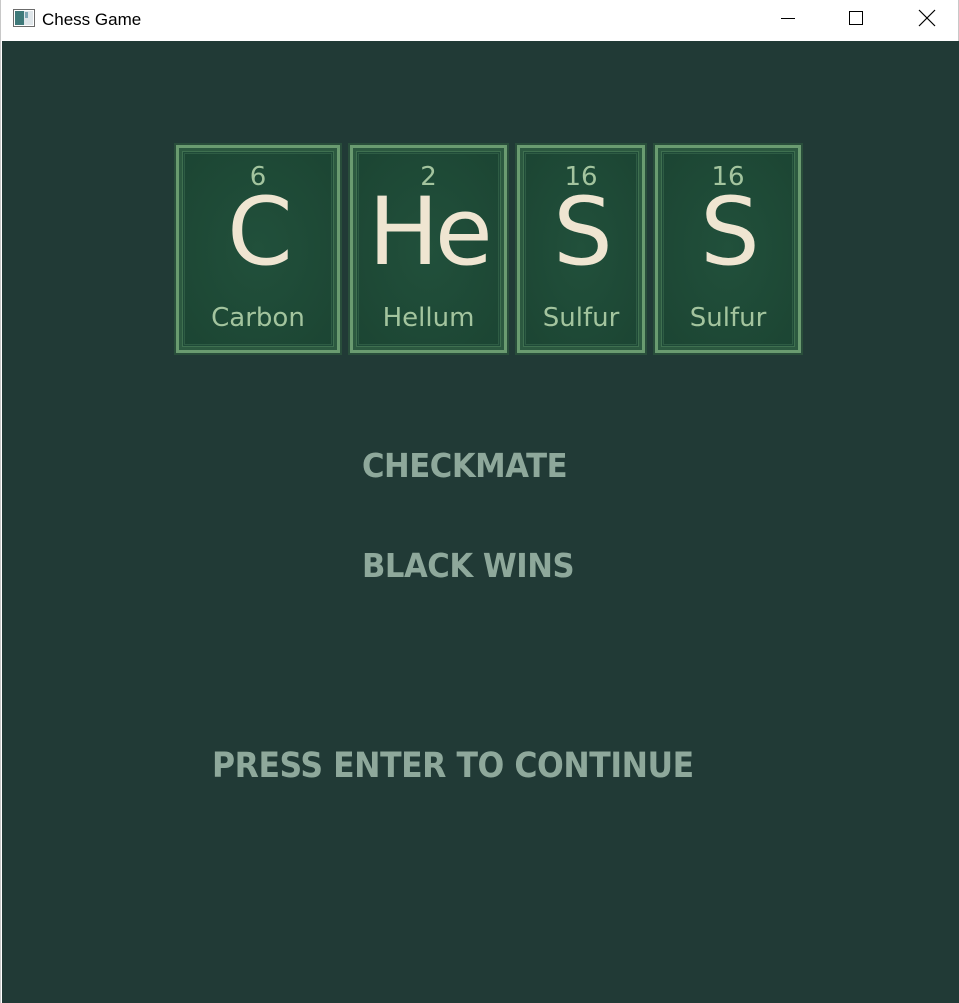 This screenshot has height=1003, width=959. What do you see at coordinates (430, 232) in the screenshot?
I see `tile-symbol: He` at bounding box center [430, 232].